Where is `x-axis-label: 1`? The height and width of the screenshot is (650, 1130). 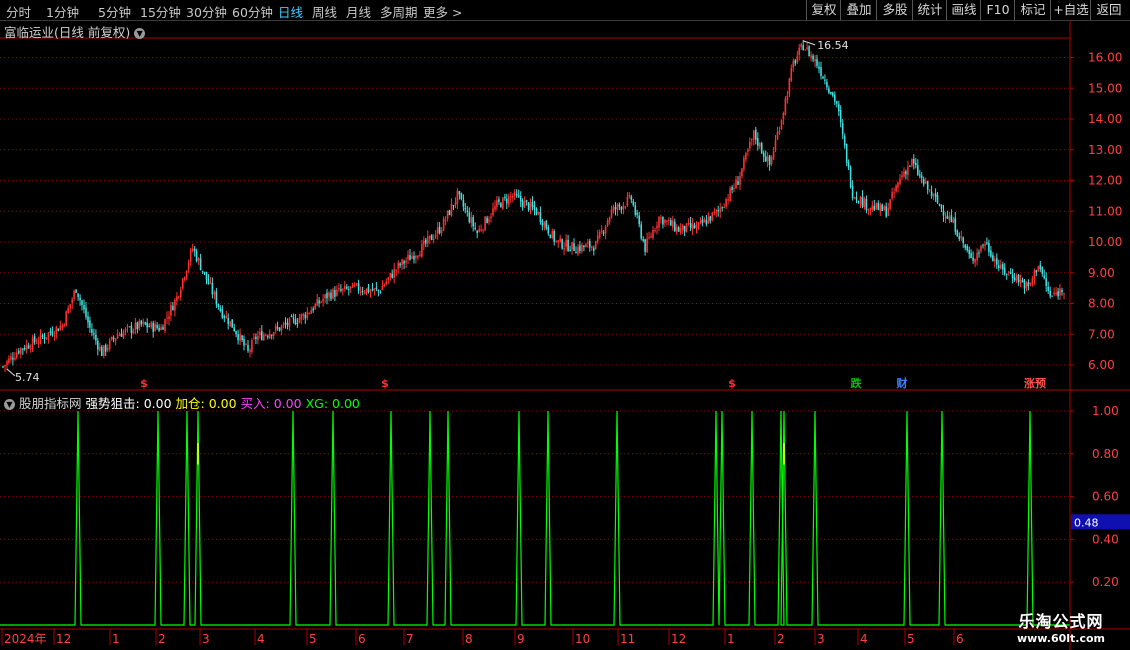 x-axis-label: 1 is located at coordinates (731, 639).